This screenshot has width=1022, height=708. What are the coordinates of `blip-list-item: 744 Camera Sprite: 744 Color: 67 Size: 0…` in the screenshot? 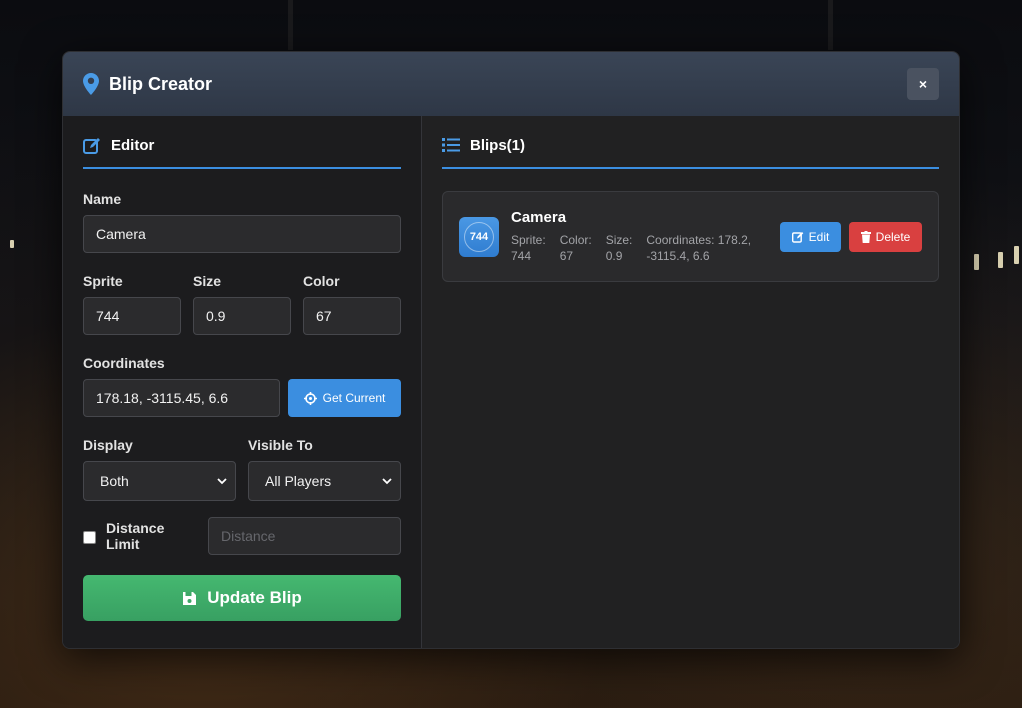 It's located at (690, 236).